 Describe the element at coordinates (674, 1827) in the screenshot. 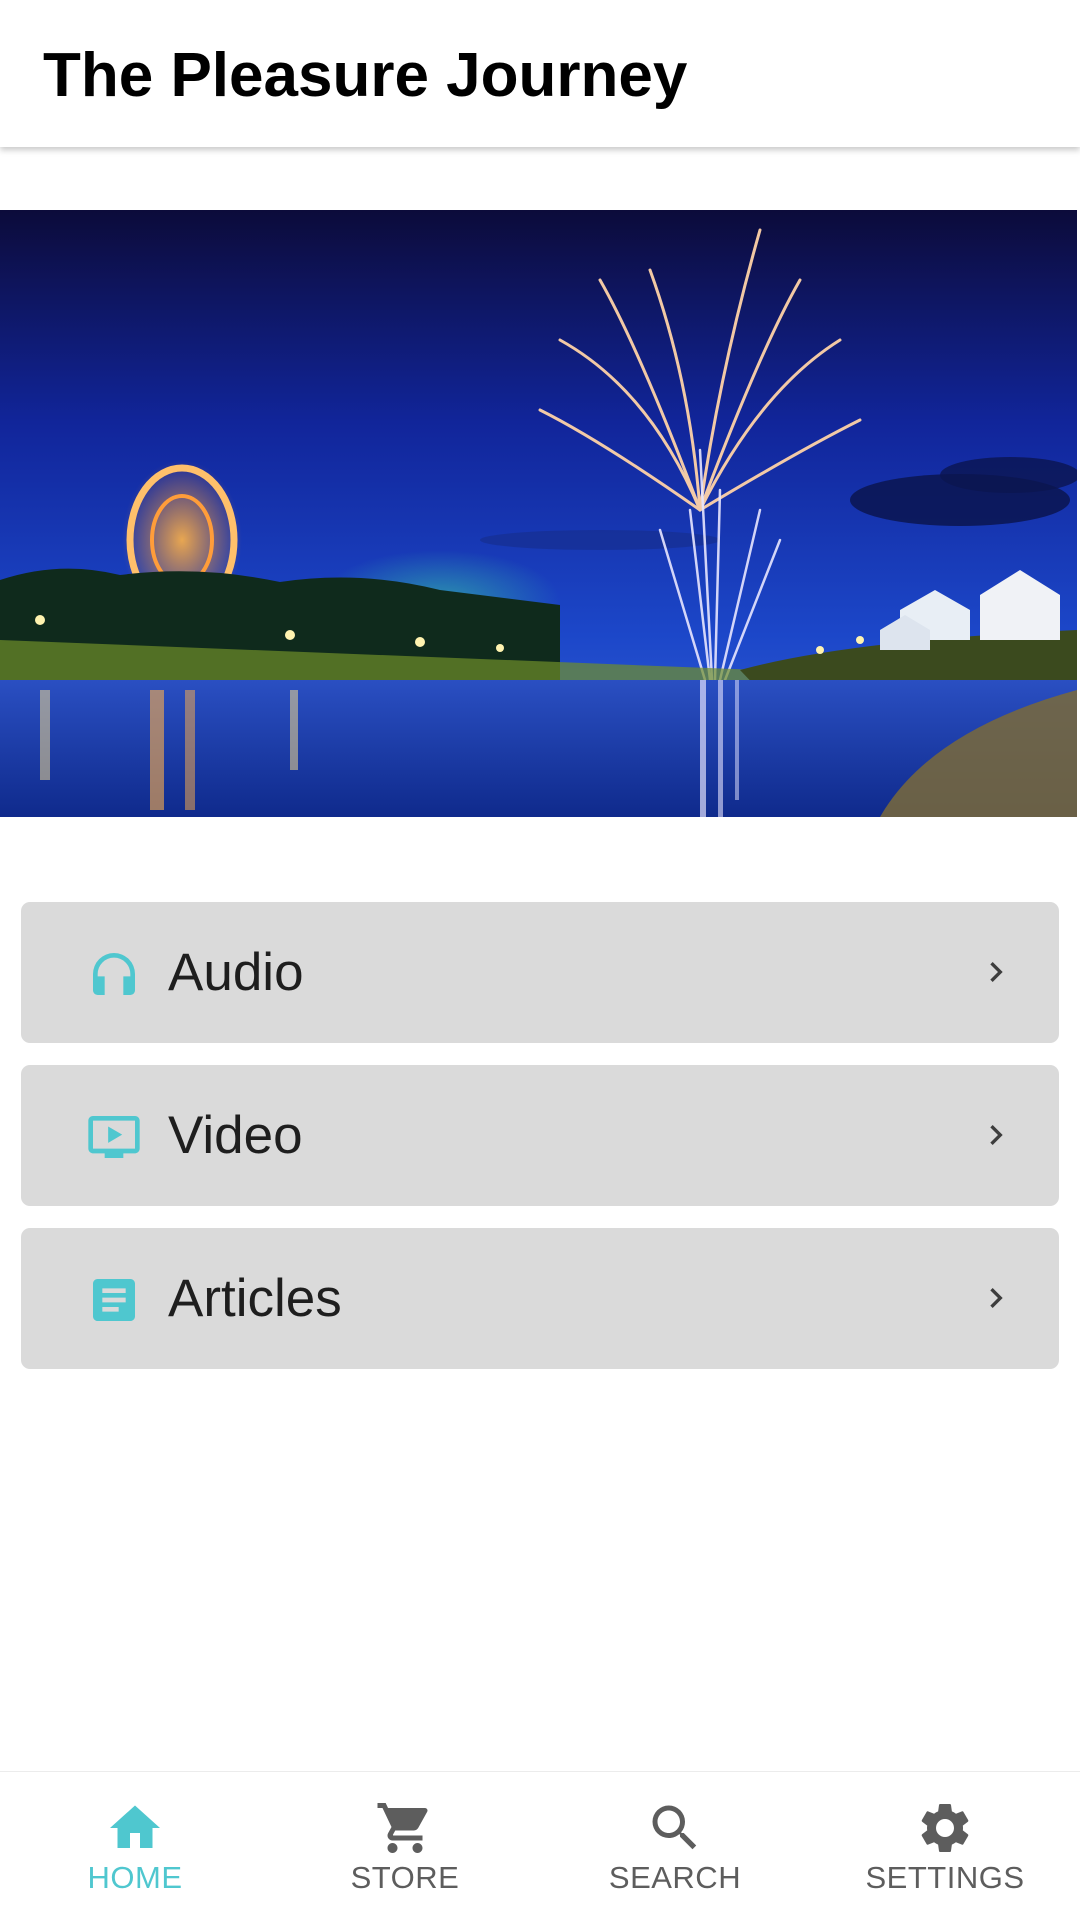

I see `search-icon` at that location.